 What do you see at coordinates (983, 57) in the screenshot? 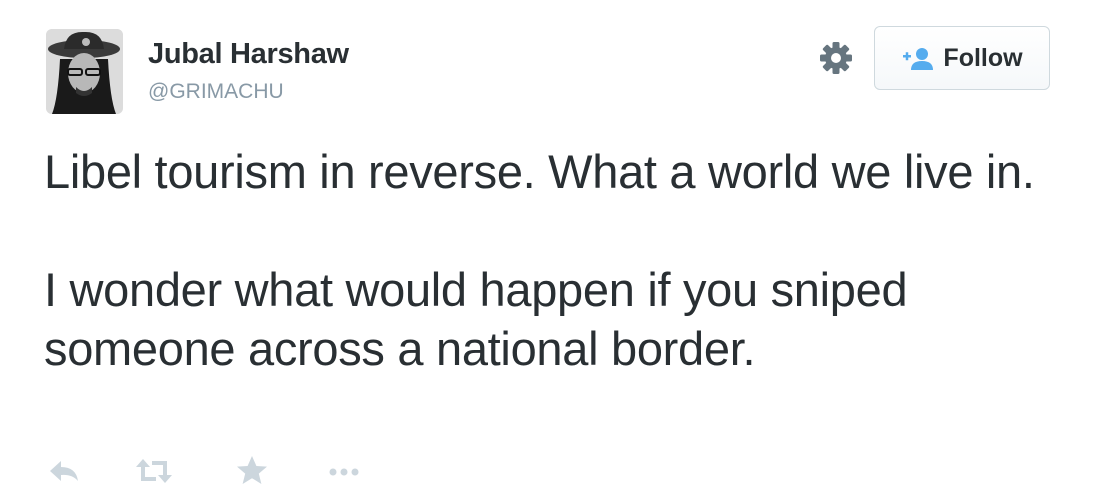
I see `follow-button-label: Follow` at bounding box center [983, 57].